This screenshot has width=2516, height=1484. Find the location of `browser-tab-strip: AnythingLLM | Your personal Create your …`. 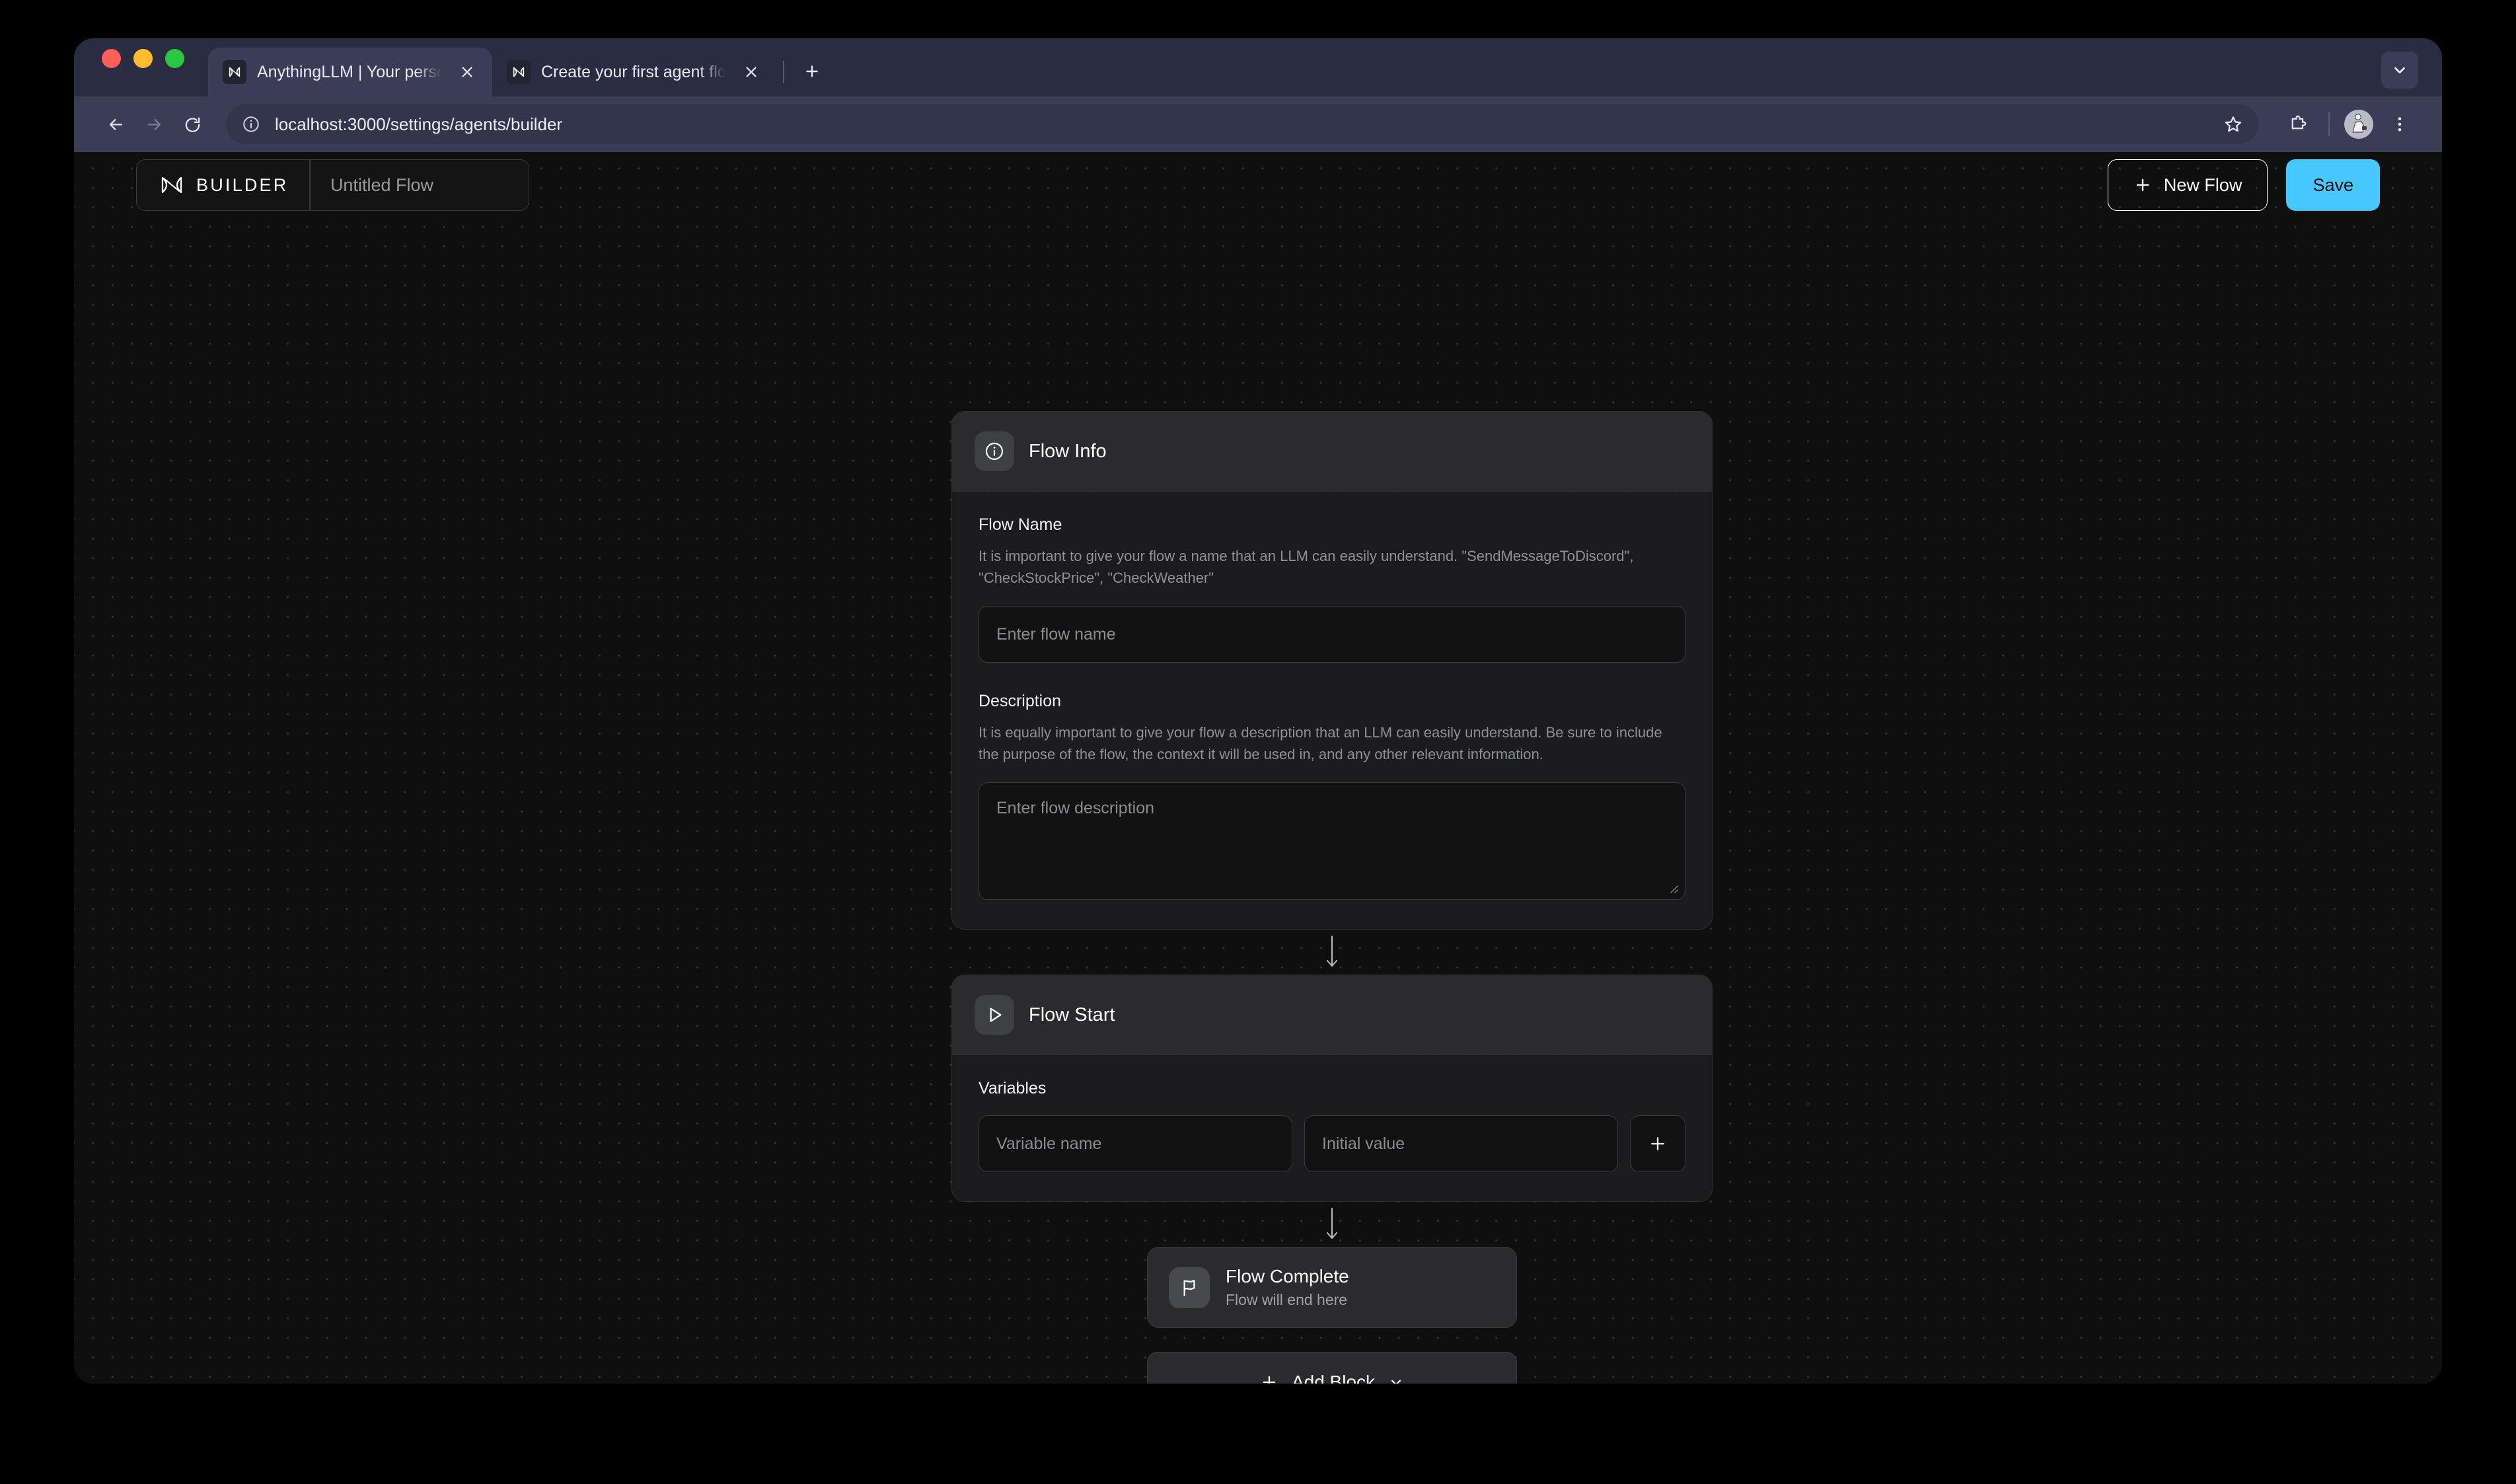

browser-tab-strip: AnythingLLM | Your personal Create your … is located at coordinates (1258, 67).